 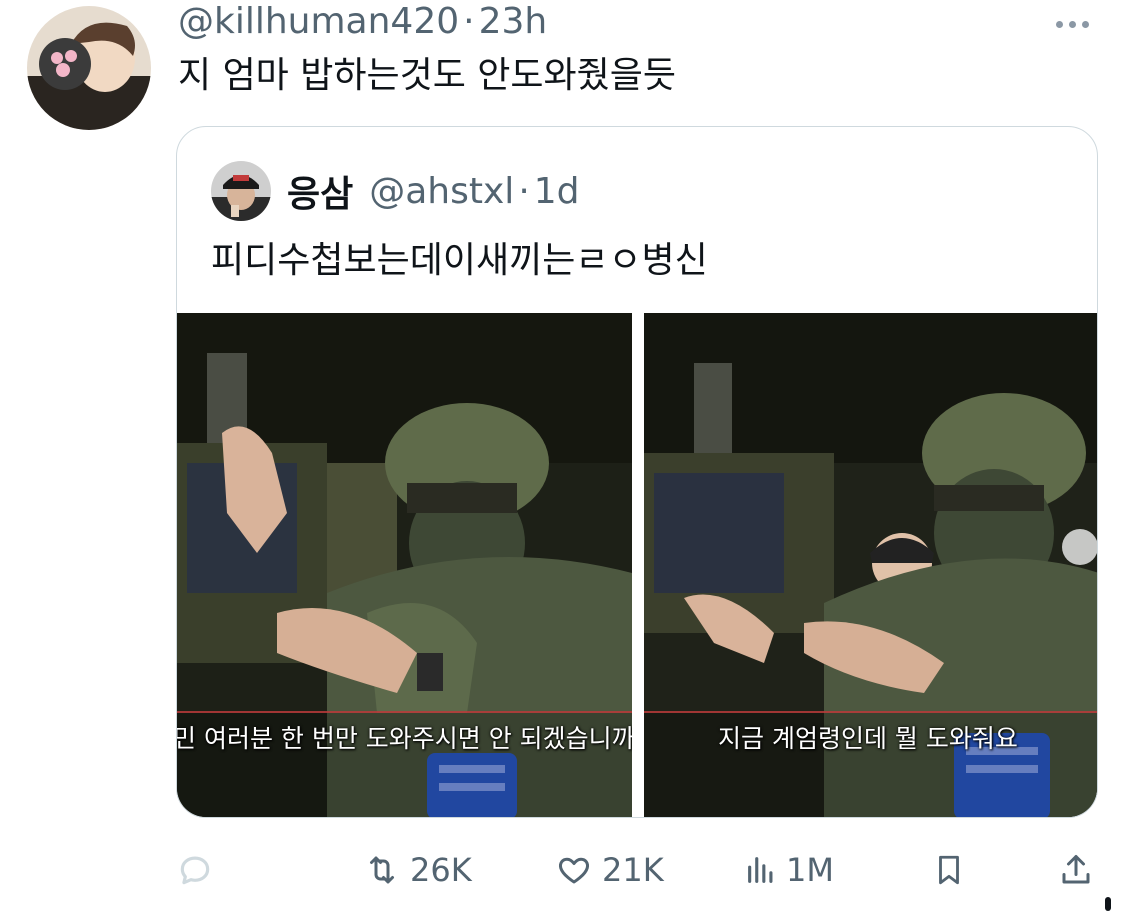 I want to click on video-subtitle-2: 지금 계엄령인데 뭘 도와줘요, so click(x=868, y=738).